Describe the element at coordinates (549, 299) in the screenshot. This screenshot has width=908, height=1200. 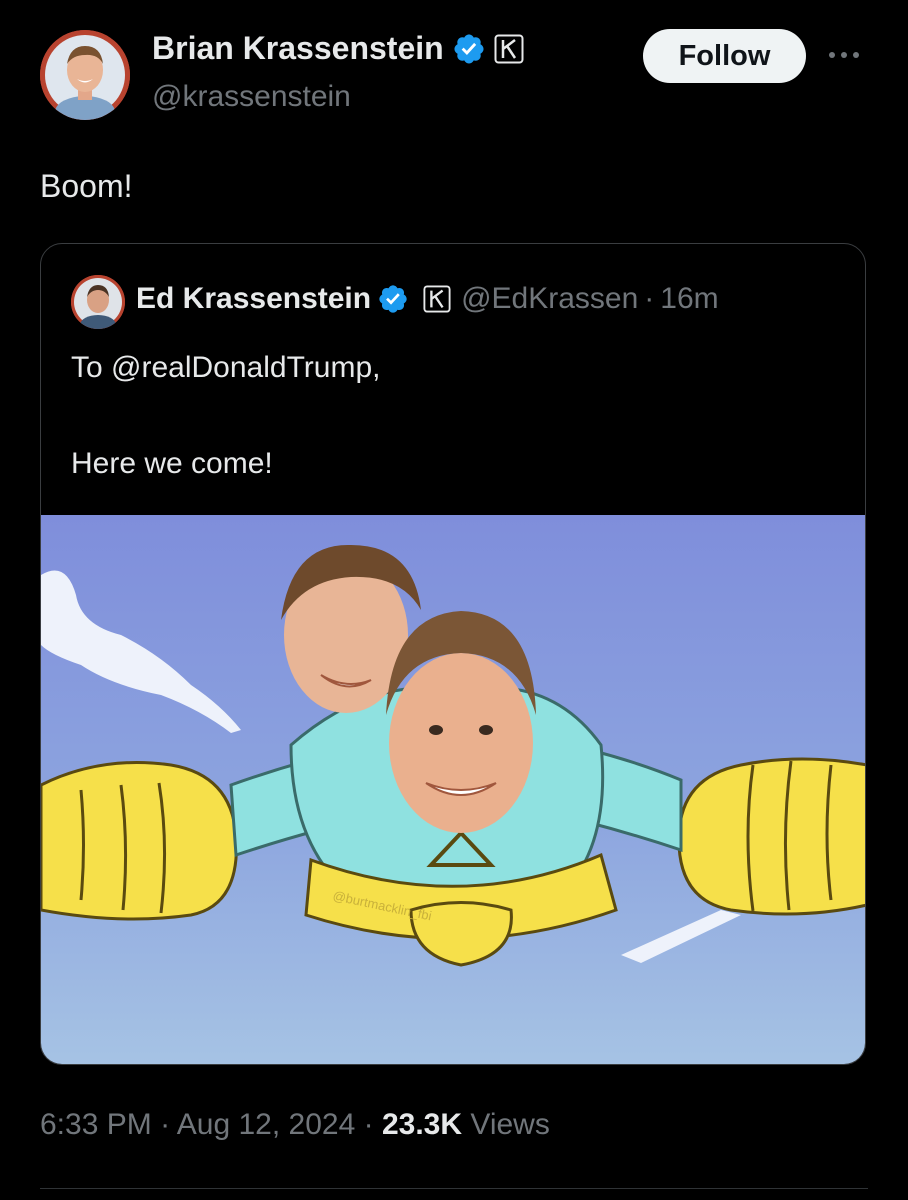
I see `quoted-author-handle: @EdKrassen` at that location.